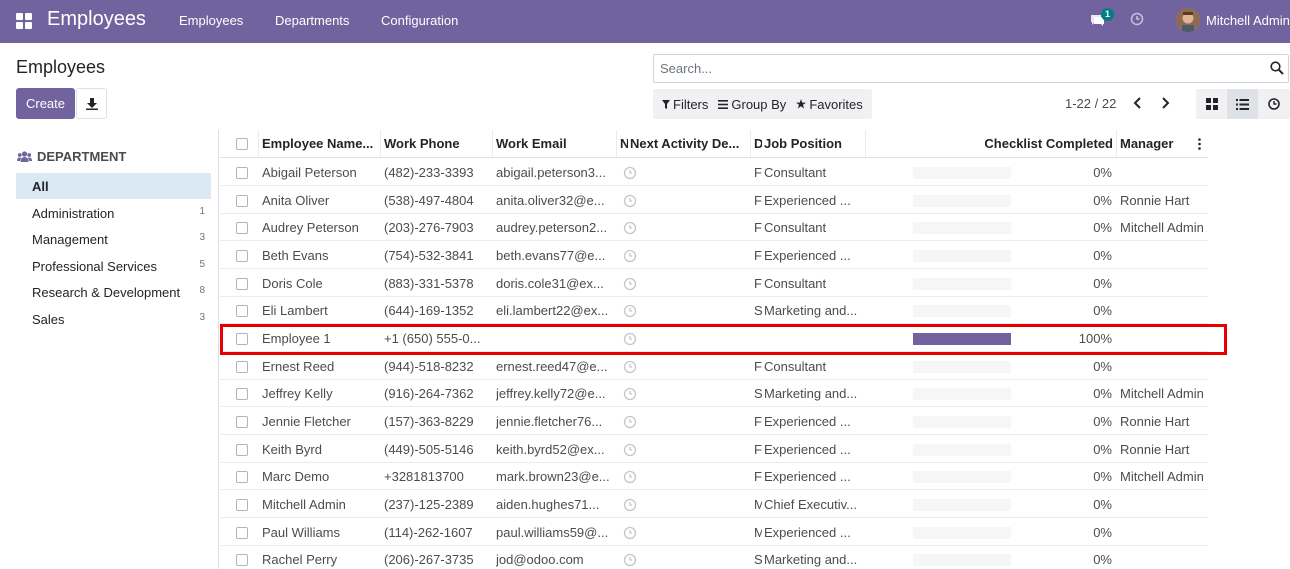 This screenshot has height=569, width=1290. What do you see at coordinates (1242, 104) in the screenshot?
I see `list-view-button` at bounding box center [1242, 104].